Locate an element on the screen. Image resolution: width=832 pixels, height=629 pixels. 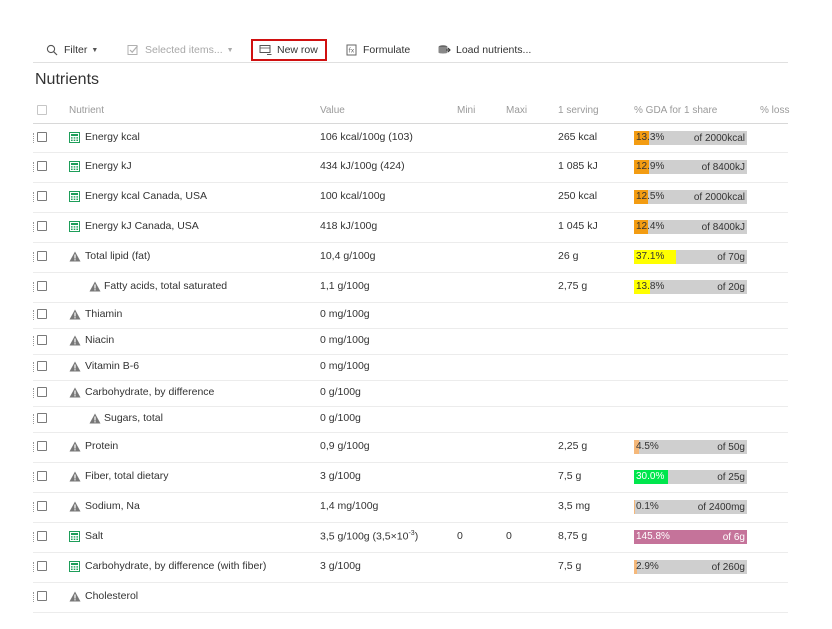
column-header-loss: % loss is located at coordinates (774, 110).